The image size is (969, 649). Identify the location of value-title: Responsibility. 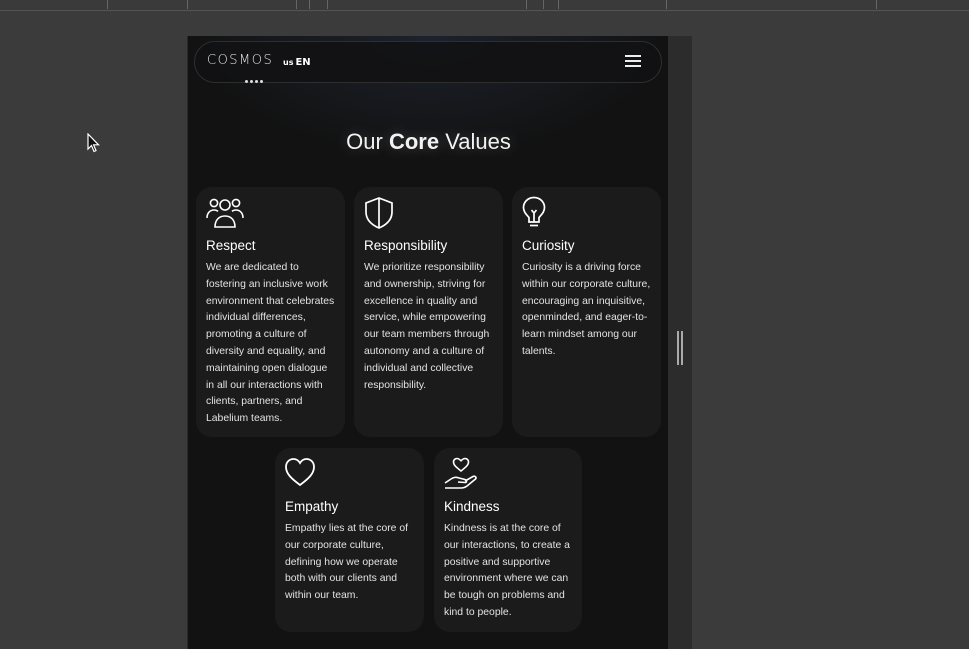
(406, 245).